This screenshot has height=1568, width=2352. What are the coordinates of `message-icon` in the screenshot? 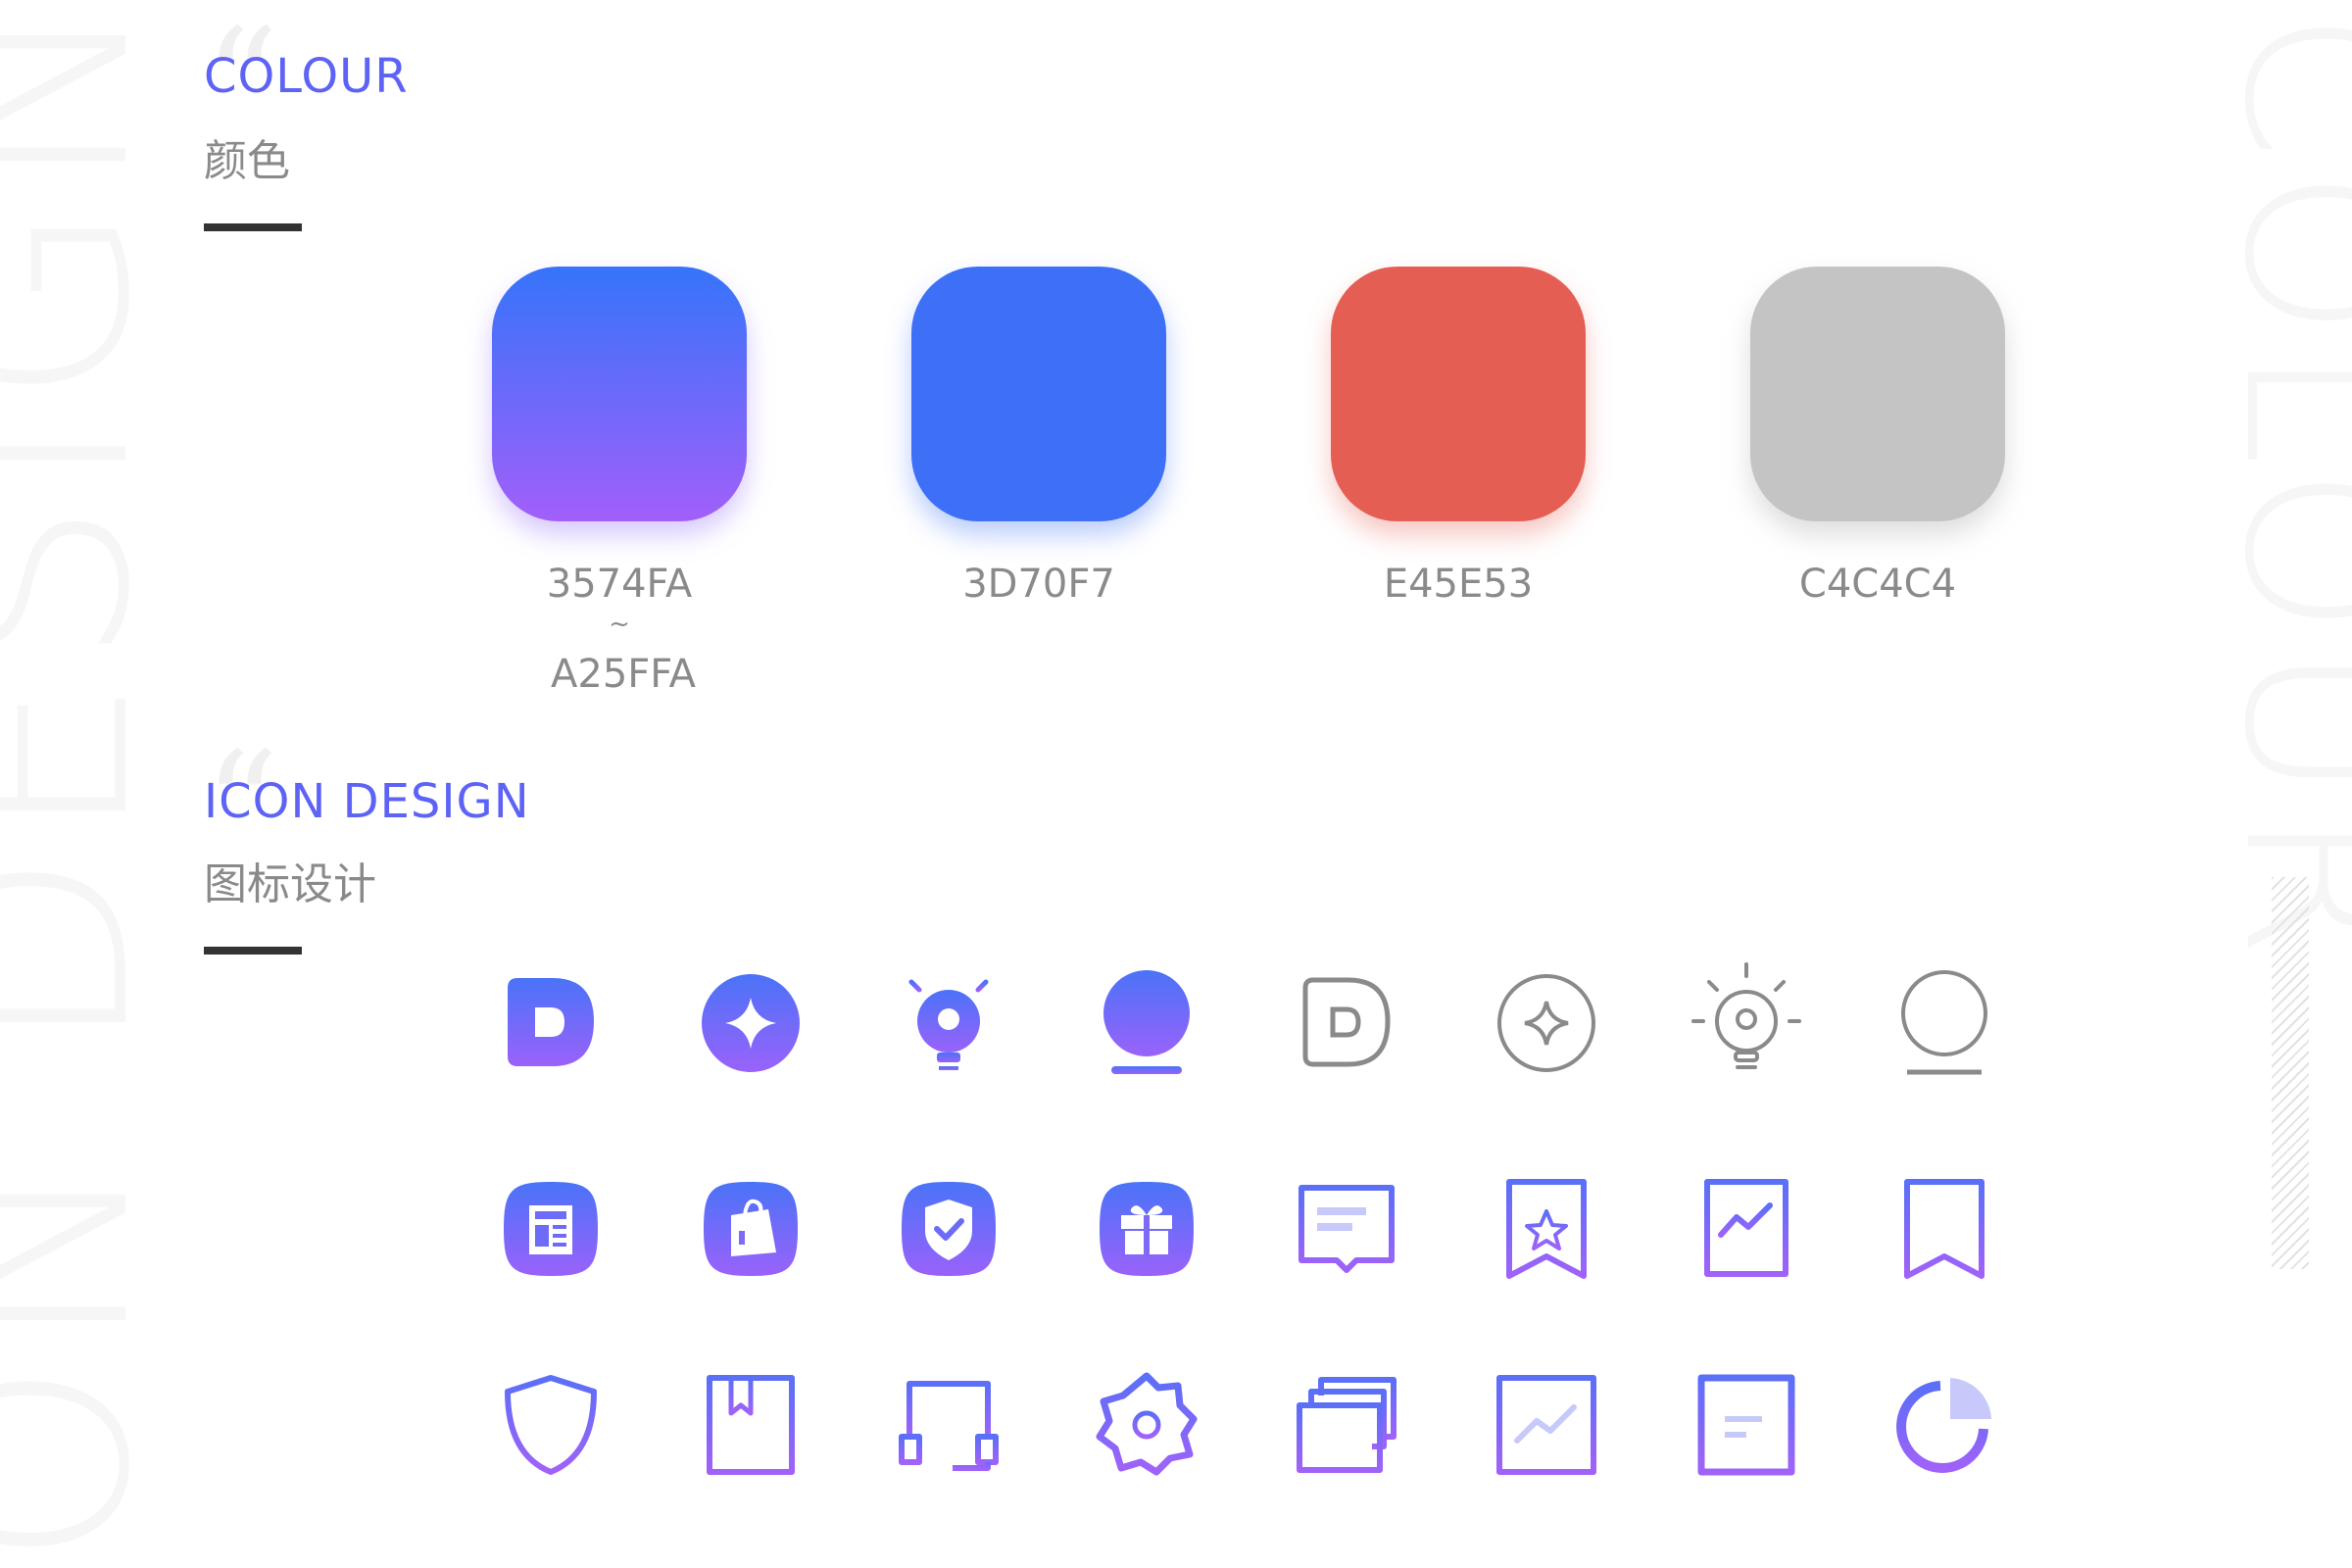 It's located at (1346, 1229).